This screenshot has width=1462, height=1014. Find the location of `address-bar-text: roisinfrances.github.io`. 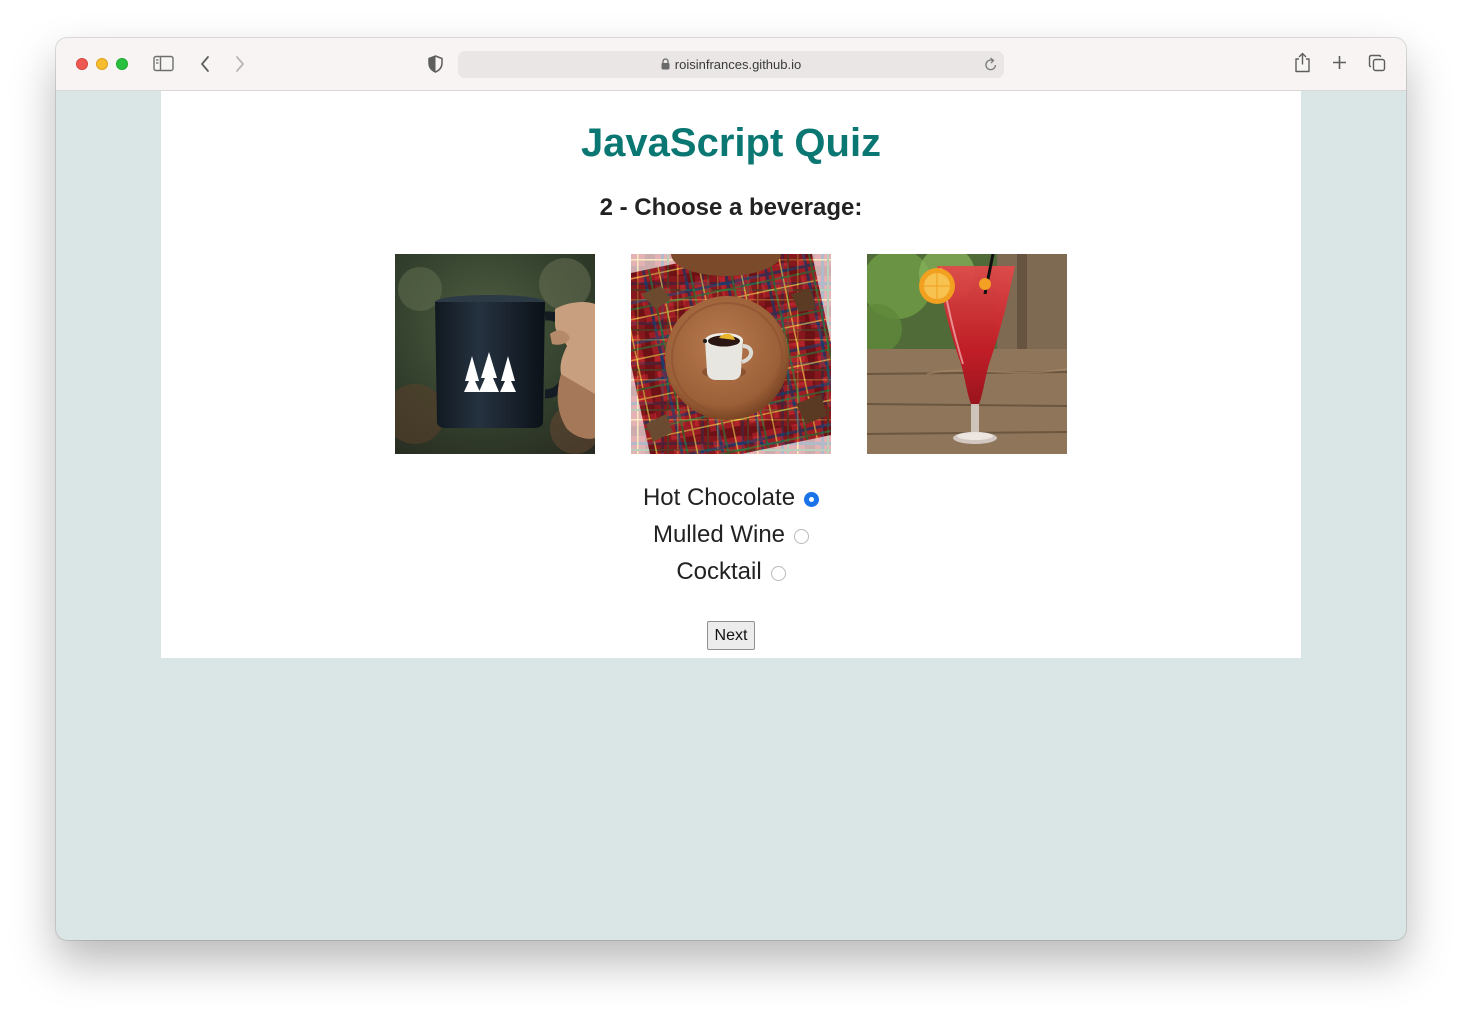

address-bar-text: roisinfrances.github.io is located at coordinates (731, 64).